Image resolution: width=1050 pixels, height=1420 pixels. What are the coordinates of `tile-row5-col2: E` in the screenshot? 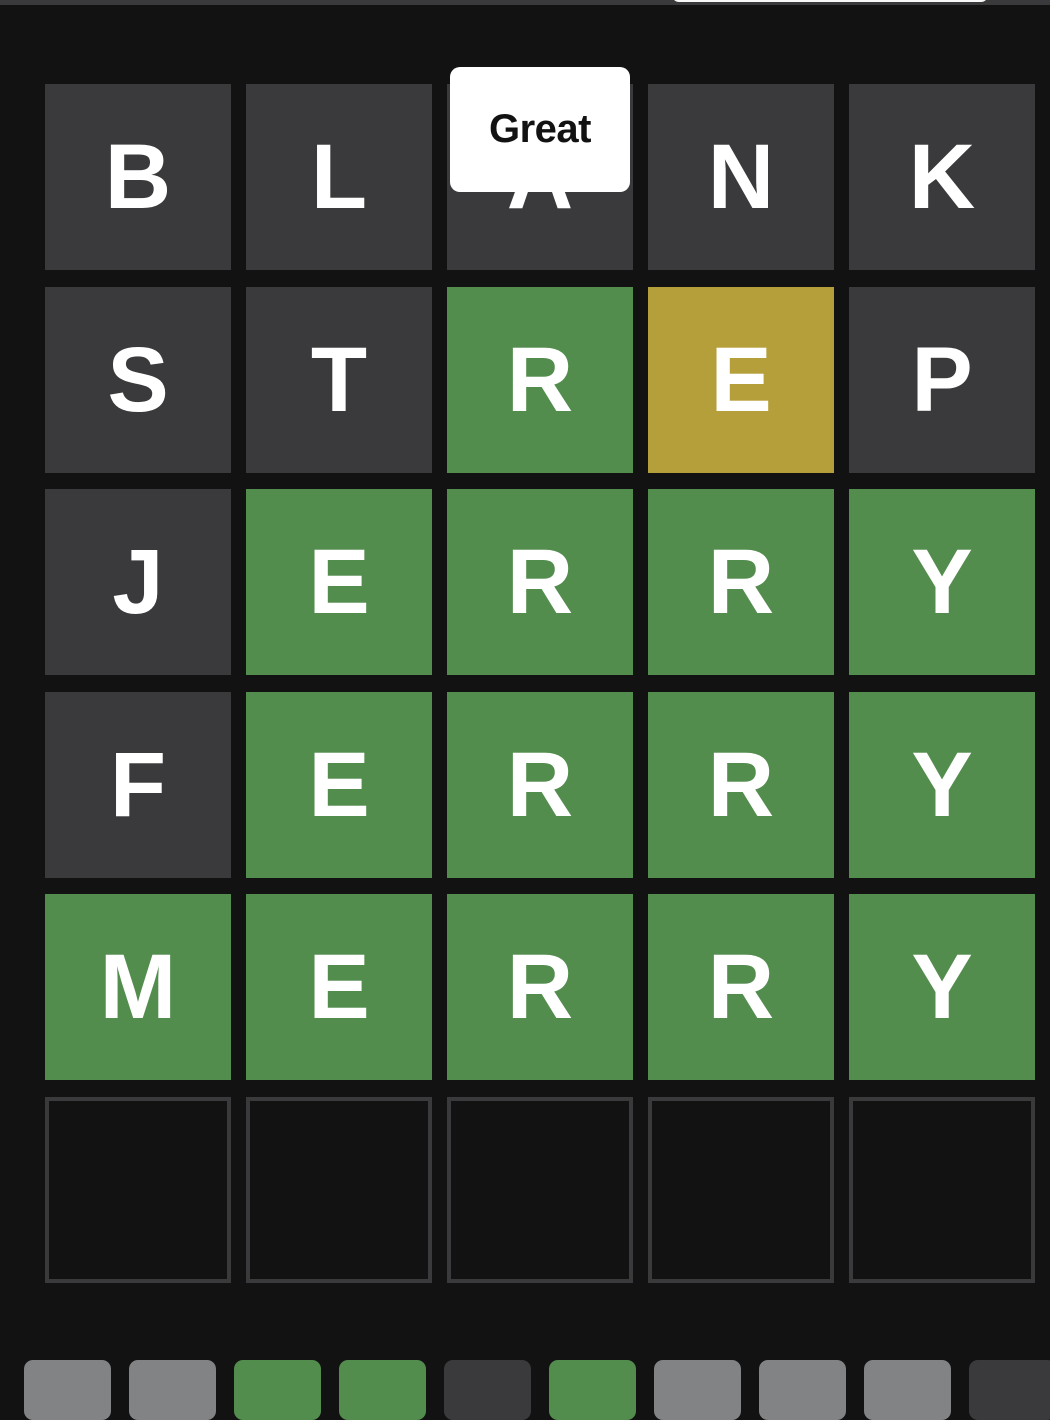 It's located at (339, 987).